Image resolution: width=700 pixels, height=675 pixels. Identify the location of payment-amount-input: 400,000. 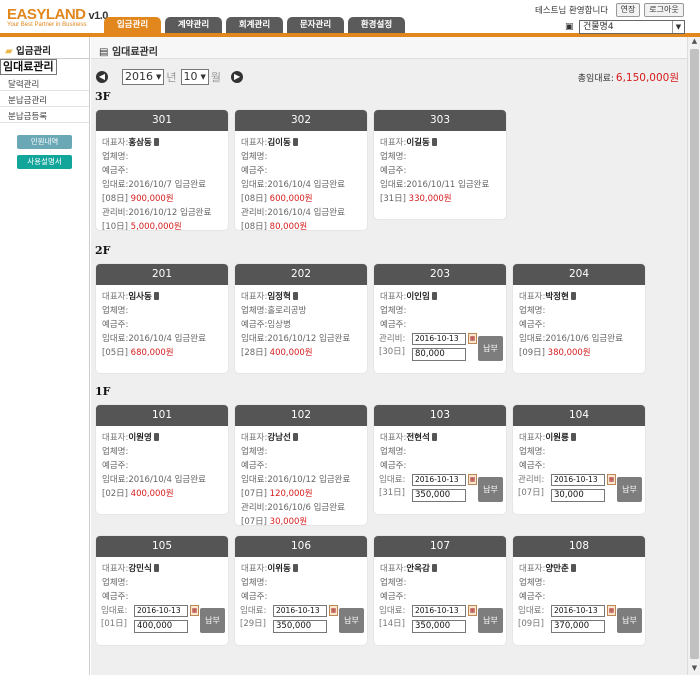
(161, 626).